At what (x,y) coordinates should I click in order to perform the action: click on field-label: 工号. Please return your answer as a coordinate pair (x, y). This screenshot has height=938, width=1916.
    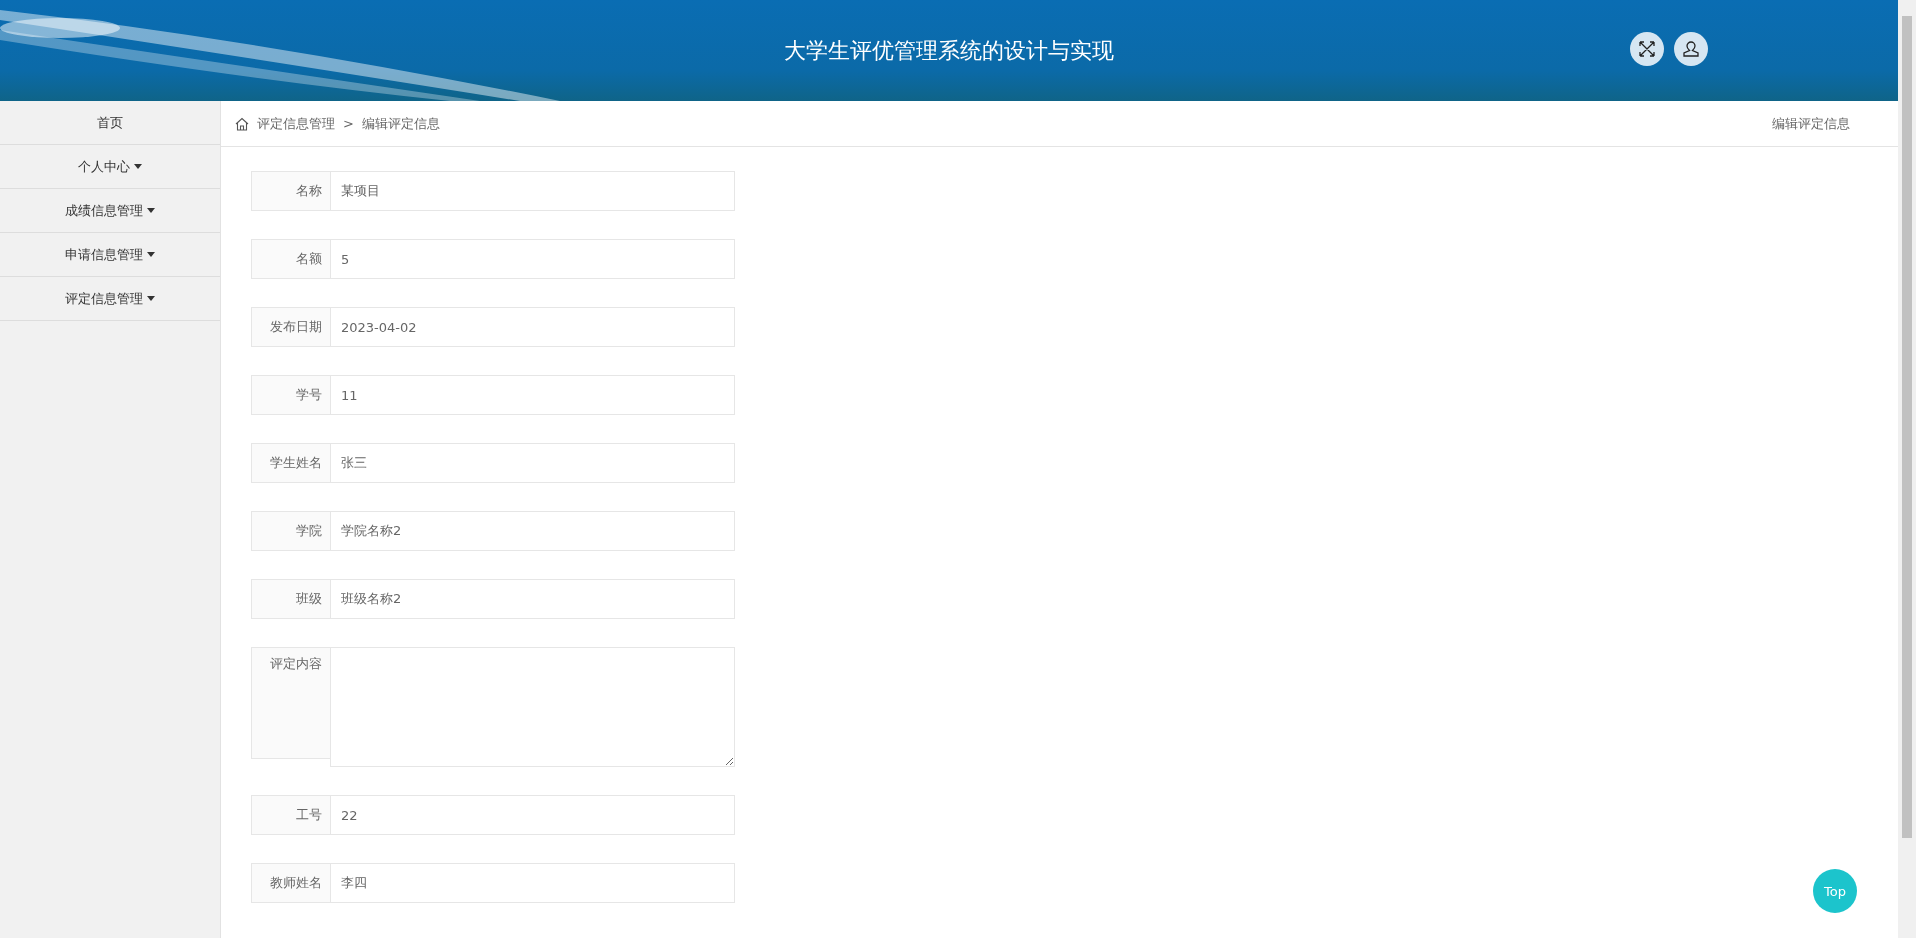
    Looking at the image, I should click on (290, 815).